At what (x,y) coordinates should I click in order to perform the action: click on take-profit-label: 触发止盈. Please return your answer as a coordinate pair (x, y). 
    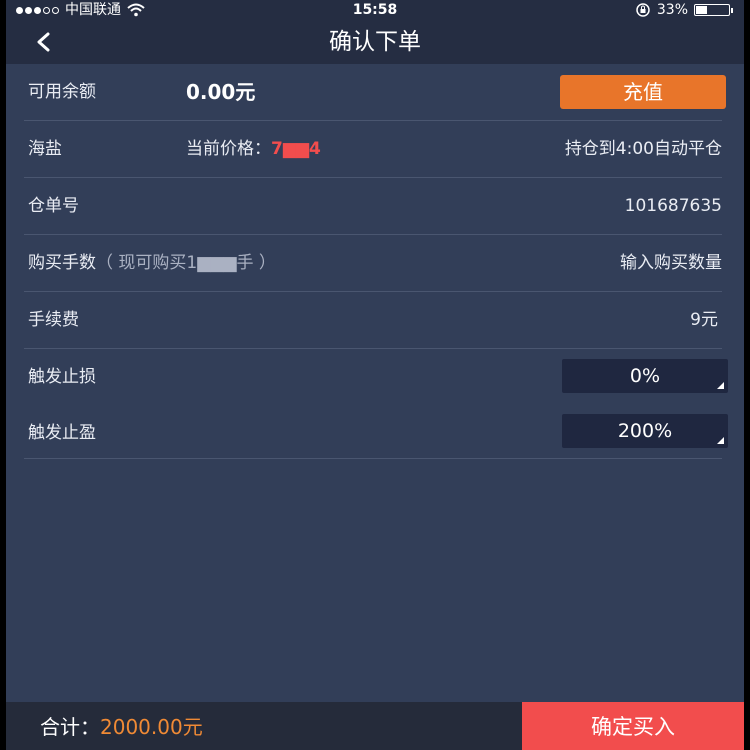
    Looking at the image, I should click on (62, 433).